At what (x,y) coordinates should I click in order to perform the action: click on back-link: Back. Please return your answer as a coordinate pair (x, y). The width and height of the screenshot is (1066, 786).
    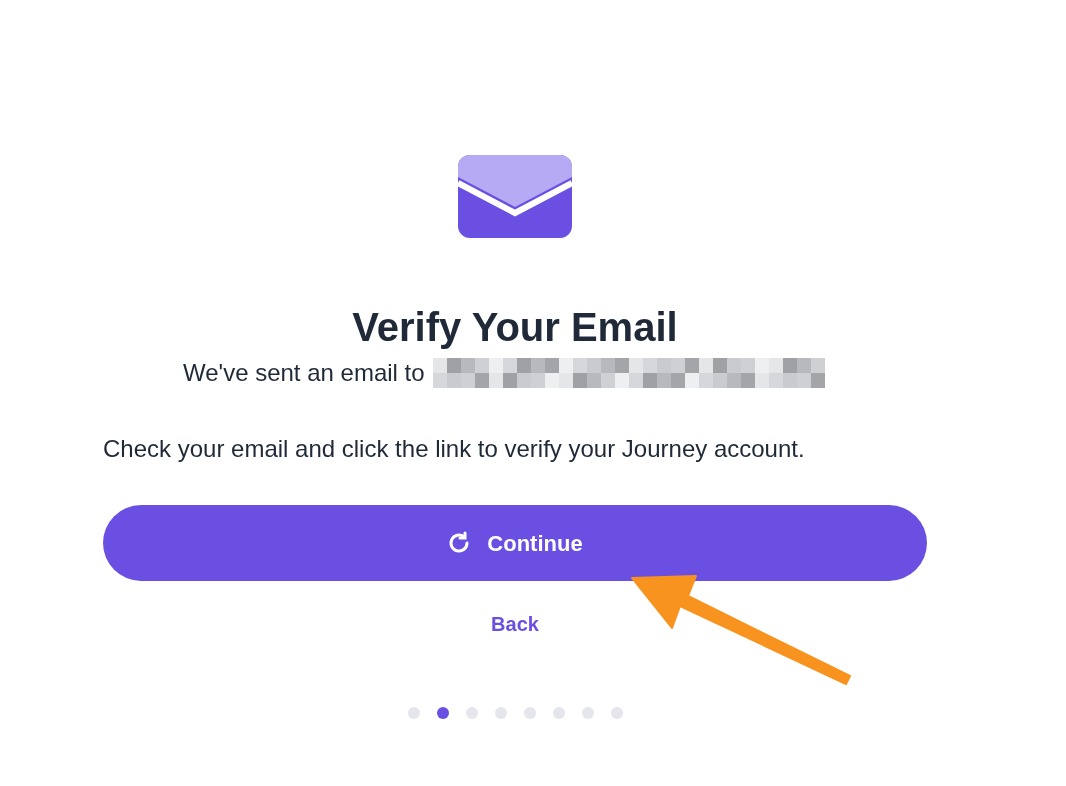
    Looking at the image, I should click on (515, 624).